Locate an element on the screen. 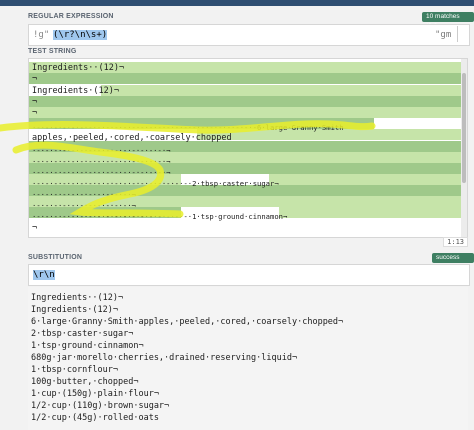 The image size is (474, 430). test-line: Ingredients··(12)¬ is located at coordinates (78, 68).